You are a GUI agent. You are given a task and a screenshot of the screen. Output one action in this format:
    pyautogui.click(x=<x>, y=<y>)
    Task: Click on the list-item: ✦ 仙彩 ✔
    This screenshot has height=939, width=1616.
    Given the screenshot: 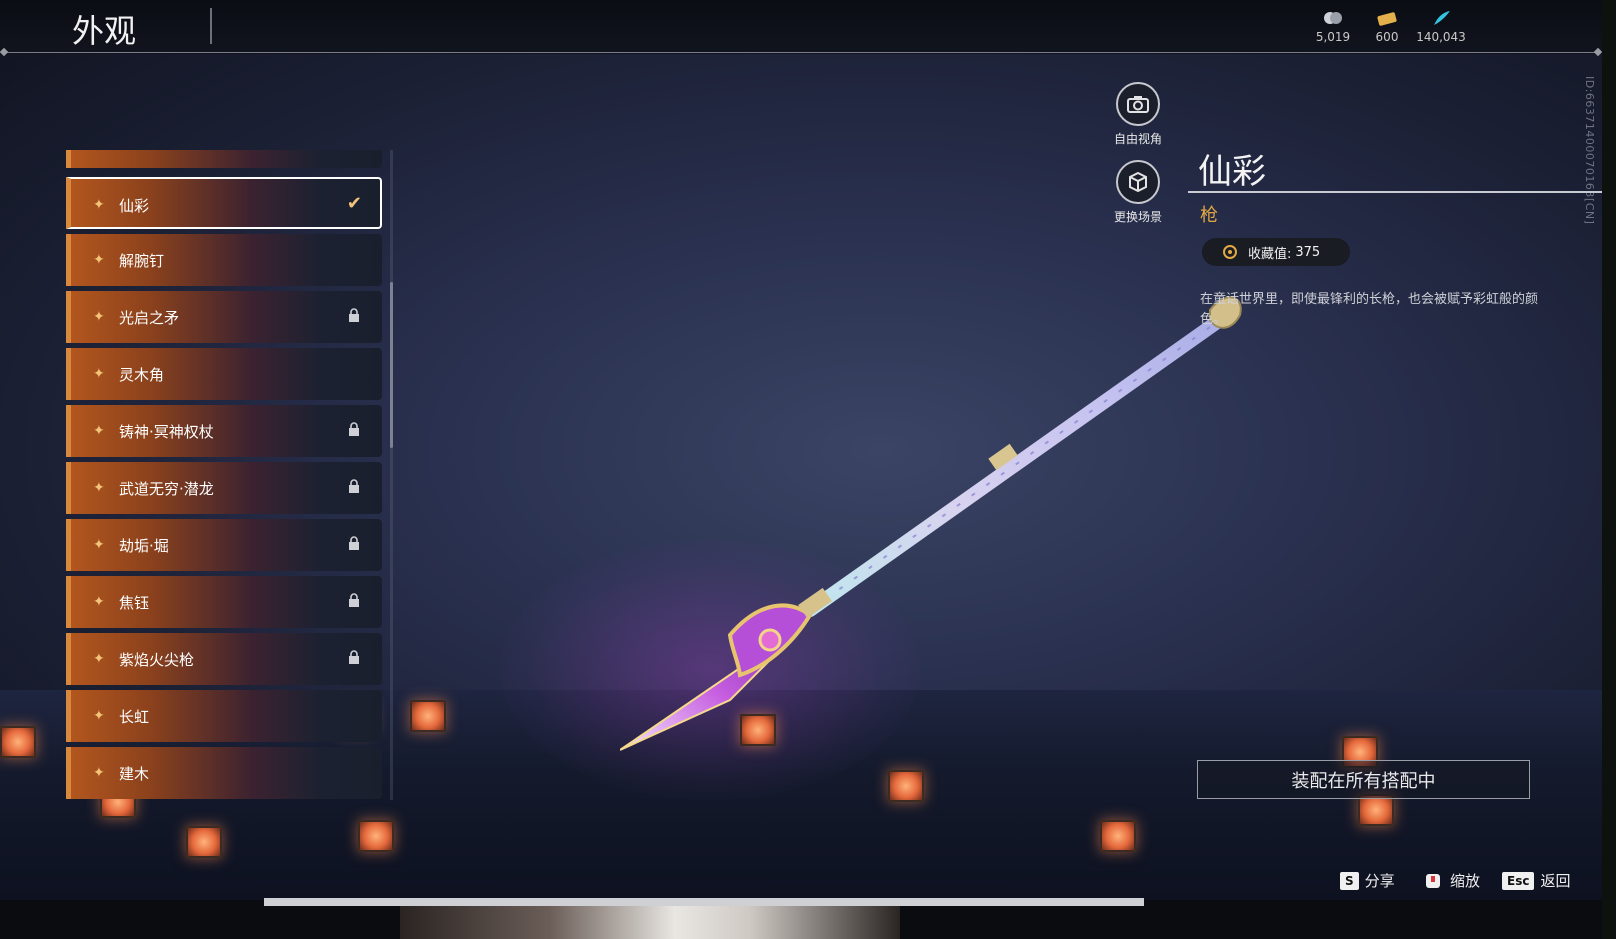 What is the action you would take?
    pyautogui.click(x=224, y=203)
    